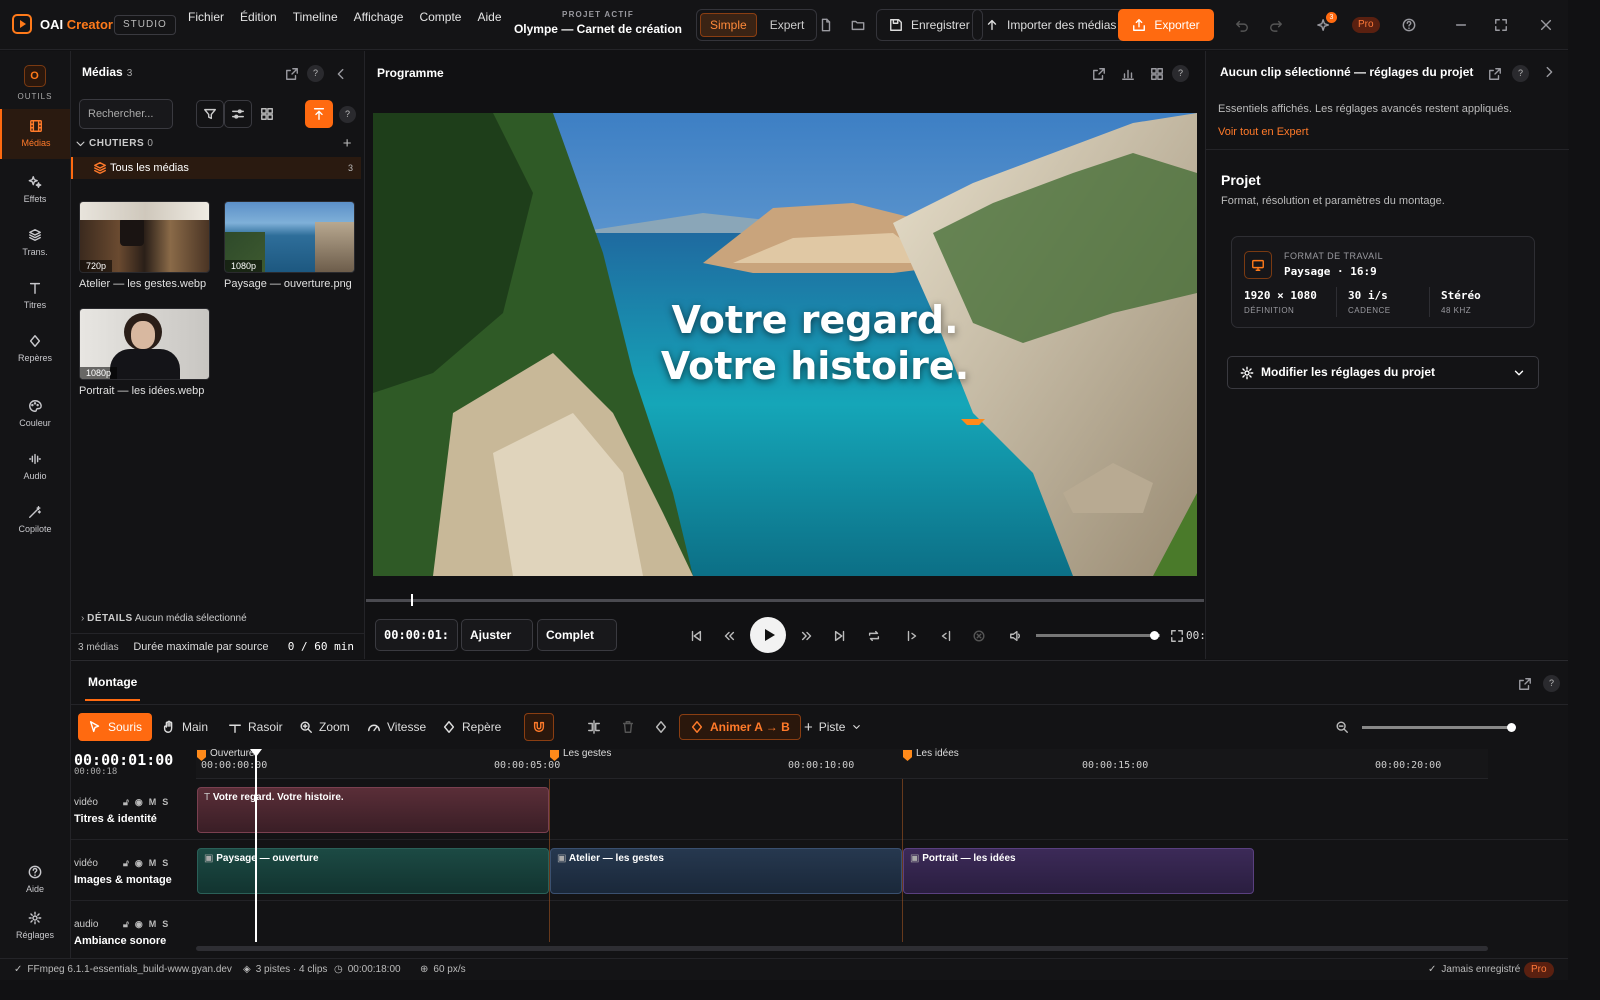 This screenshot has width=1600, height=1000. What do you see at coordinates (471, 727) in the screenshot?
I see `tool-repere: Repère` at bounding box center [471, 727].